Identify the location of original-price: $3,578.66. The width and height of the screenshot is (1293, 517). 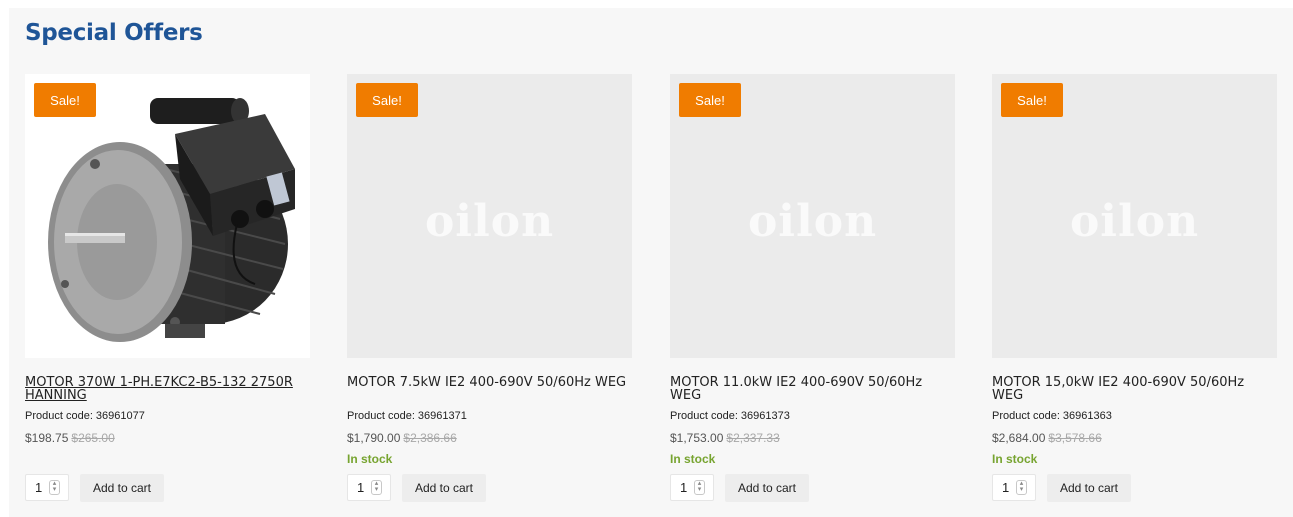
(1075, 438).